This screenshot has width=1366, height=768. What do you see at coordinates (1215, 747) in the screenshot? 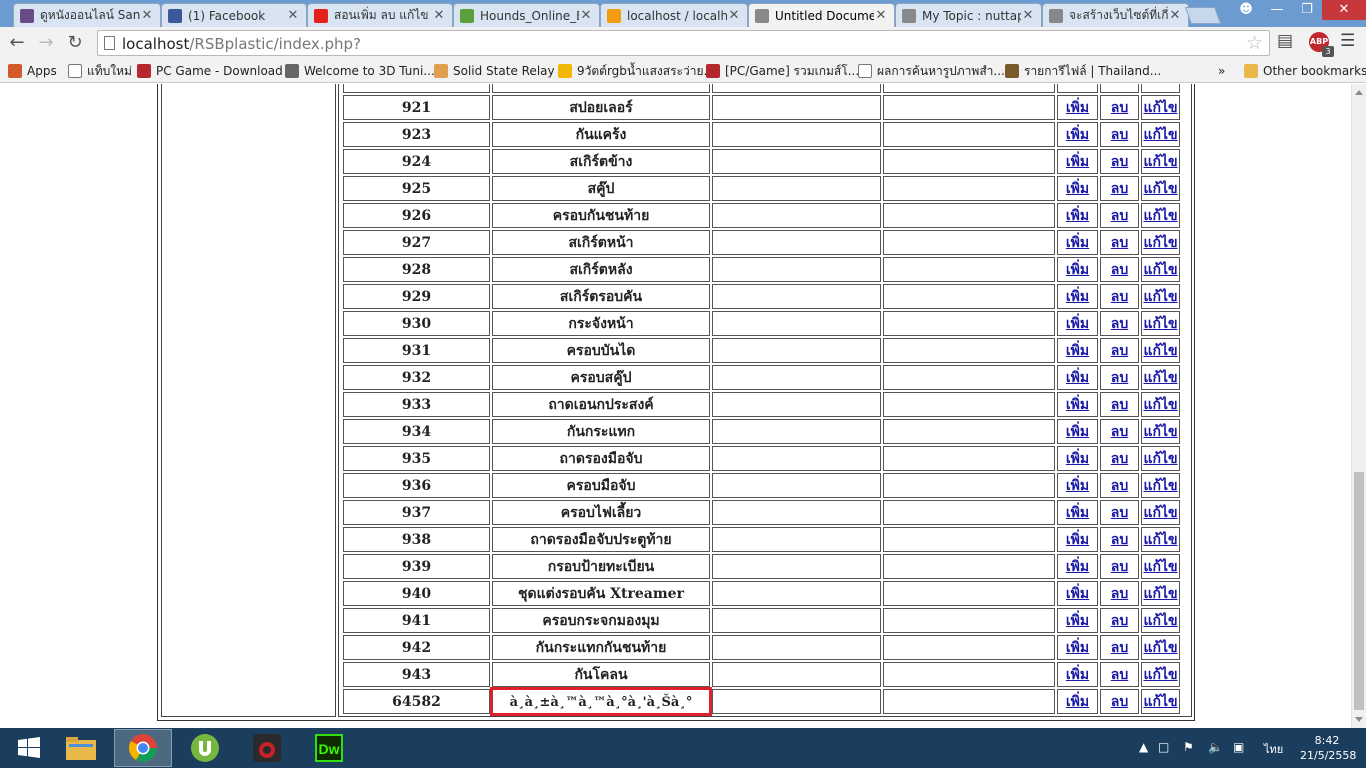
I see `volume-icon: 🔈` at bounding box center [1215, 747].